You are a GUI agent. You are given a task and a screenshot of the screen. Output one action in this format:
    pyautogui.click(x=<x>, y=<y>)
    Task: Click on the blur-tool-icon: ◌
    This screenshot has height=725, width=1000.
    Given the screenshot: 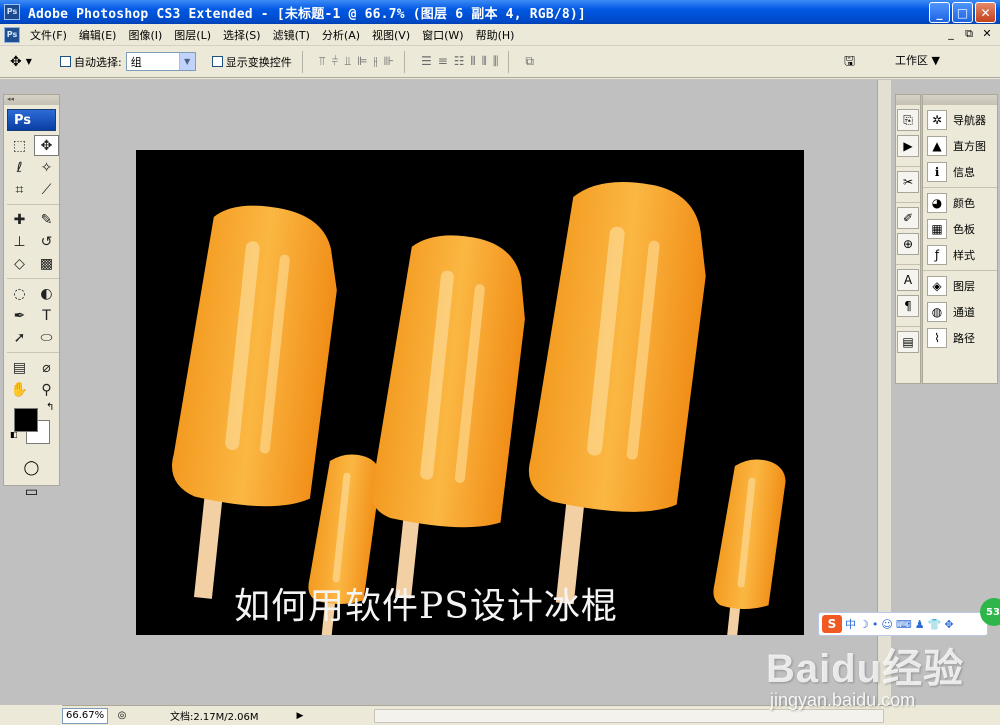 What is the action you would take?
    pyautogui.click(x=19, y=293)
    